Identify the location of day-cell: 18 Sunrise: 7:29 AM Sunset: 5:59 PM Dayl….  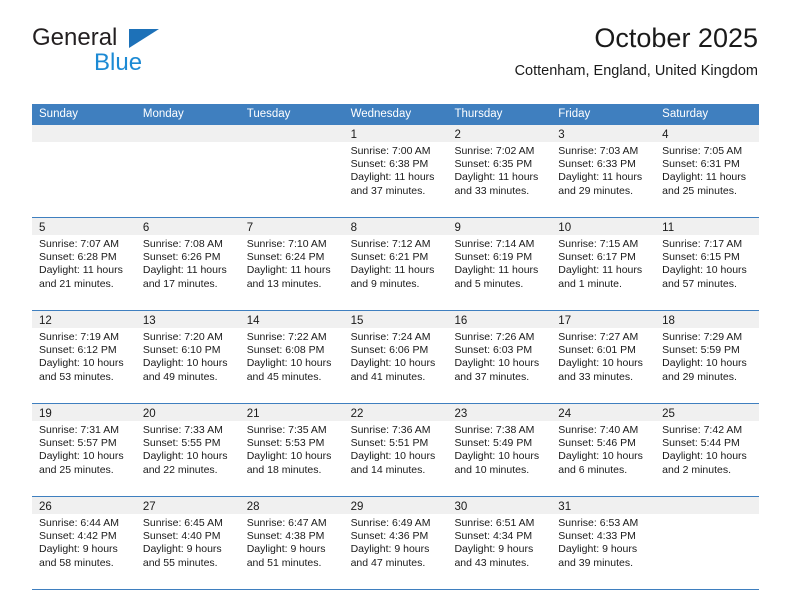
(707, 357).